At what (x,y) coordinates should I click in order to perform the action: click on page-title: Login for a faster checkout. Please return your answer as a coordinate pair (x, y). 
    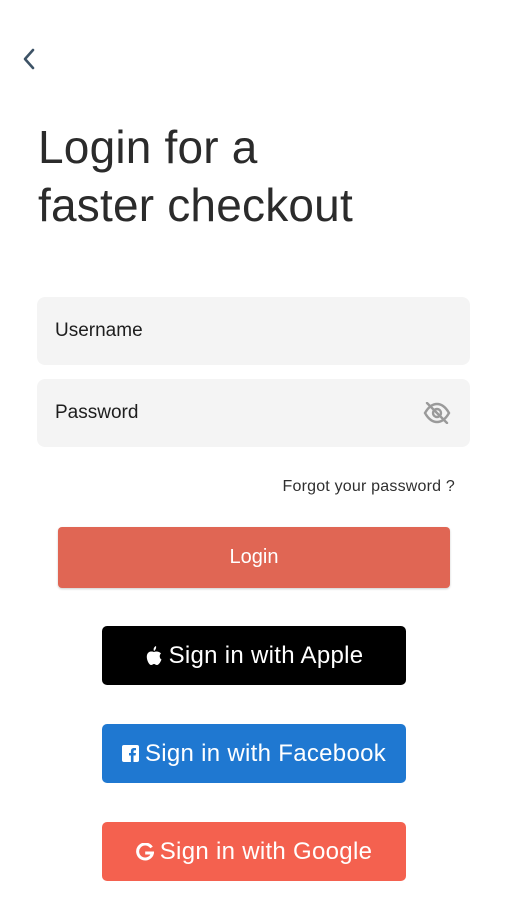
    Looking at the image, I should click on (195, 176).